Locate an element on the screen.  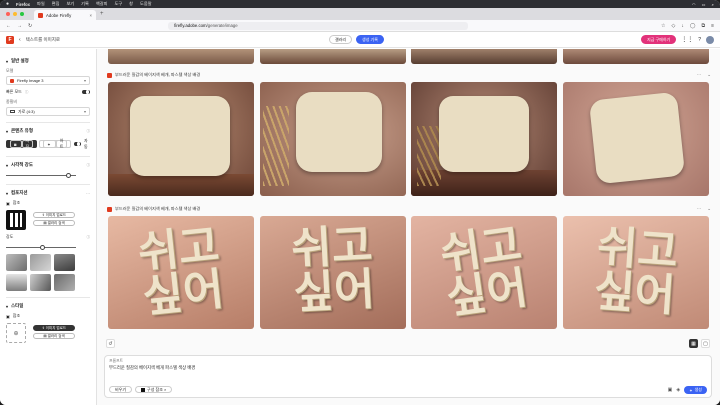
menu-view: 보기 is located at coordinates (70, 4).